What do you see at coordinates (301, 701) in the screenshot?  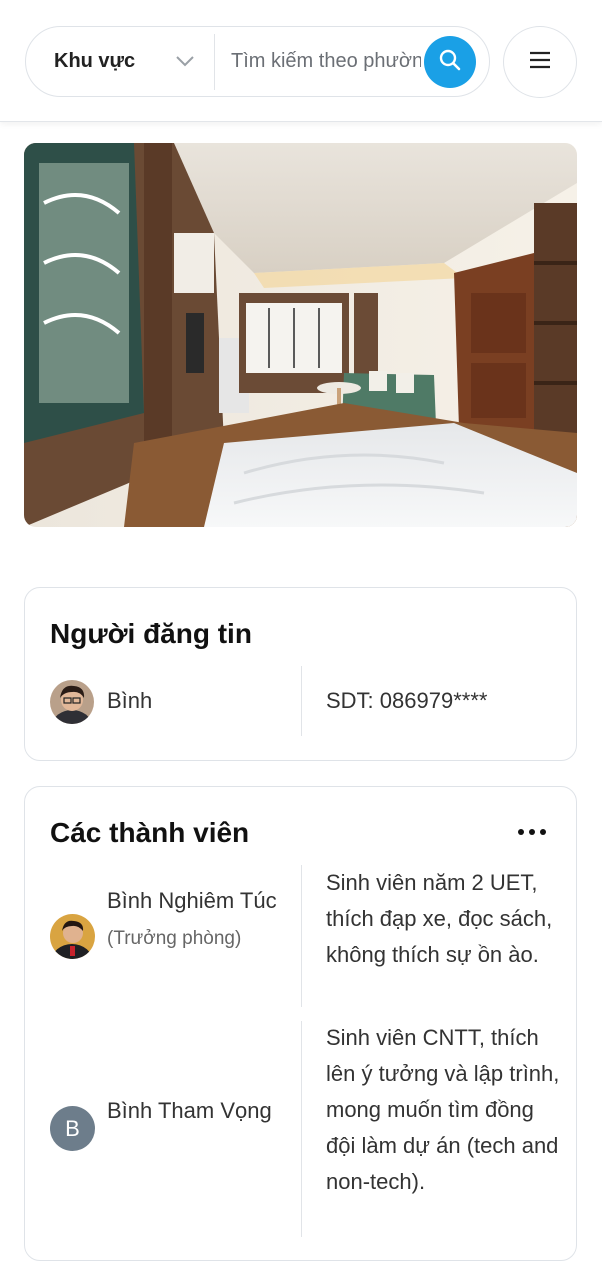 I see `poster-divider` at bounding box center [301, 701].